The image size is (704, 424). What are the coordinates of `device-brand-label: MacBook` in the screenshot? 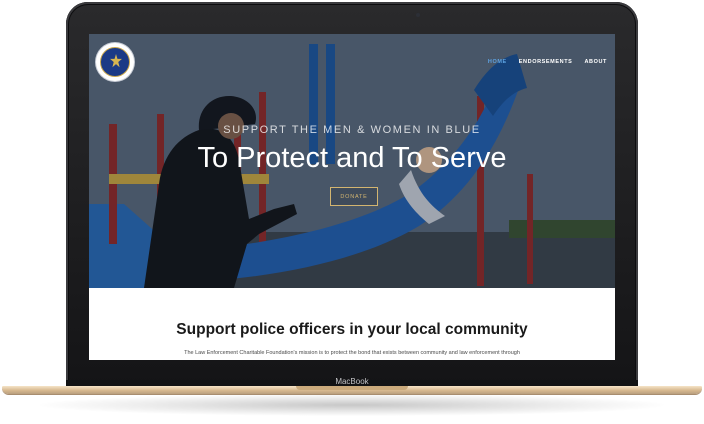 It's located at (352, 381).